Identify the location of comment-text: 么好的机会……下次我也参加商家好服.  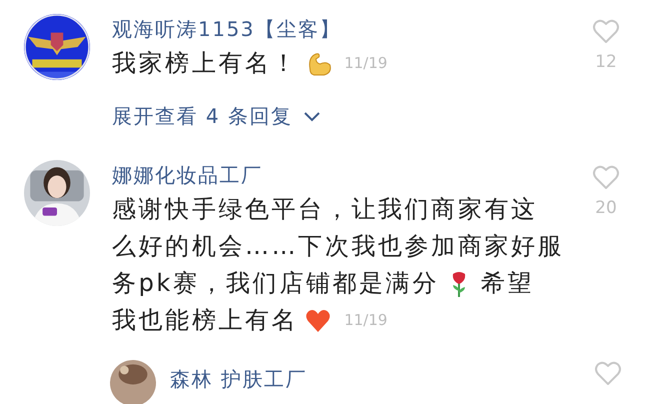
(338, 246).